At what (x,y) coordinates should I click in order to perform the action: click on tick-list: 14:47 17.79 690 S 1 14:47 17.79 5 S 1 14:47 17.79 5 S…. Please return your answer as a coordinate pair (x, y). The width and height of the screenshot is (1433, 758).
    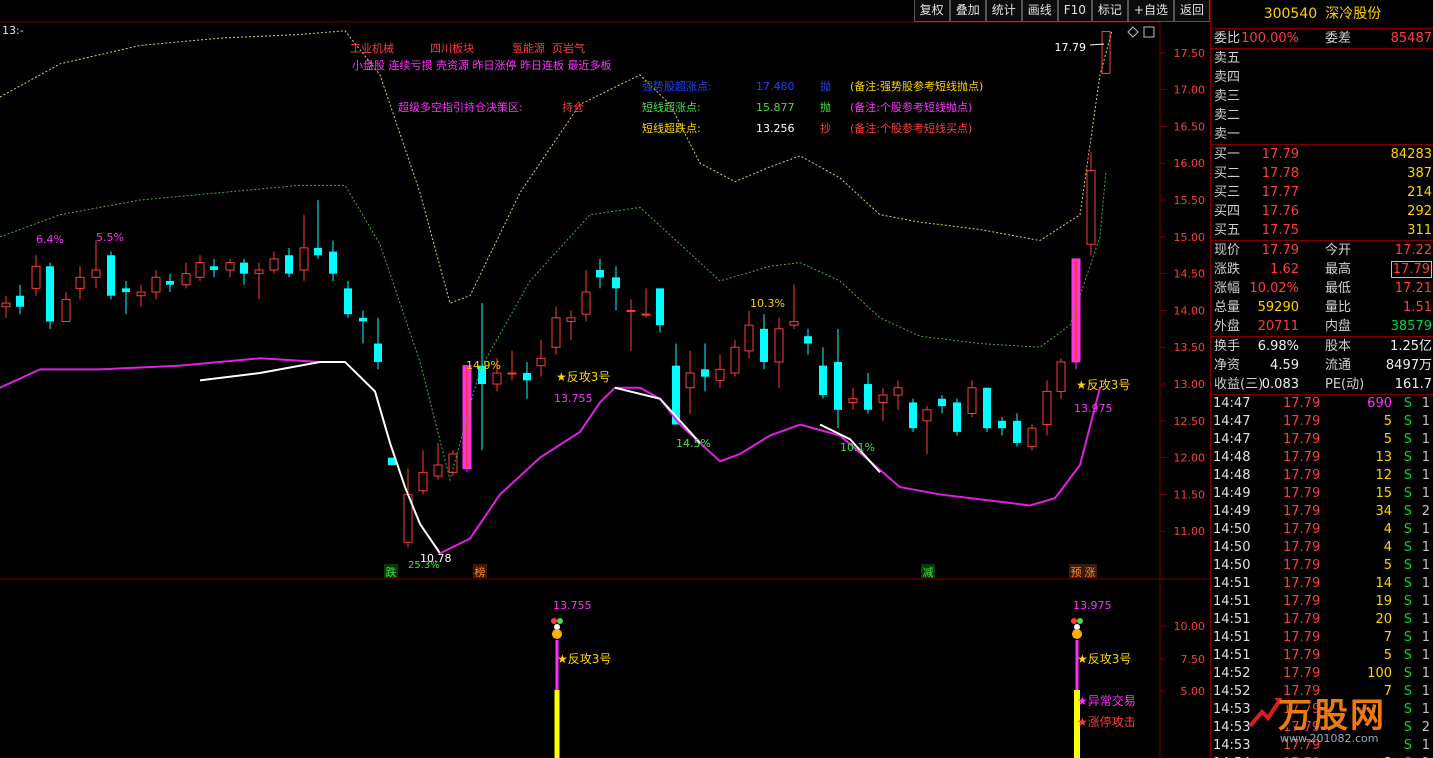
    Looking at the image, I should click on (1322, 576).